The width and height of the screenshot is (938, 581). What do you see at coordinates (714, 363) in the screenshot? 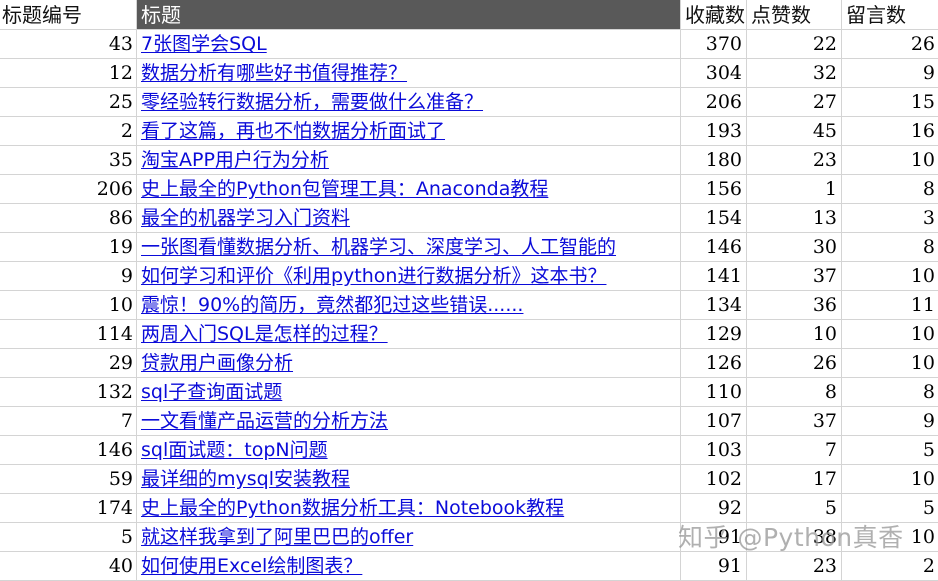
I see `cell-favorites: 126` at bounding box center [714, 363].